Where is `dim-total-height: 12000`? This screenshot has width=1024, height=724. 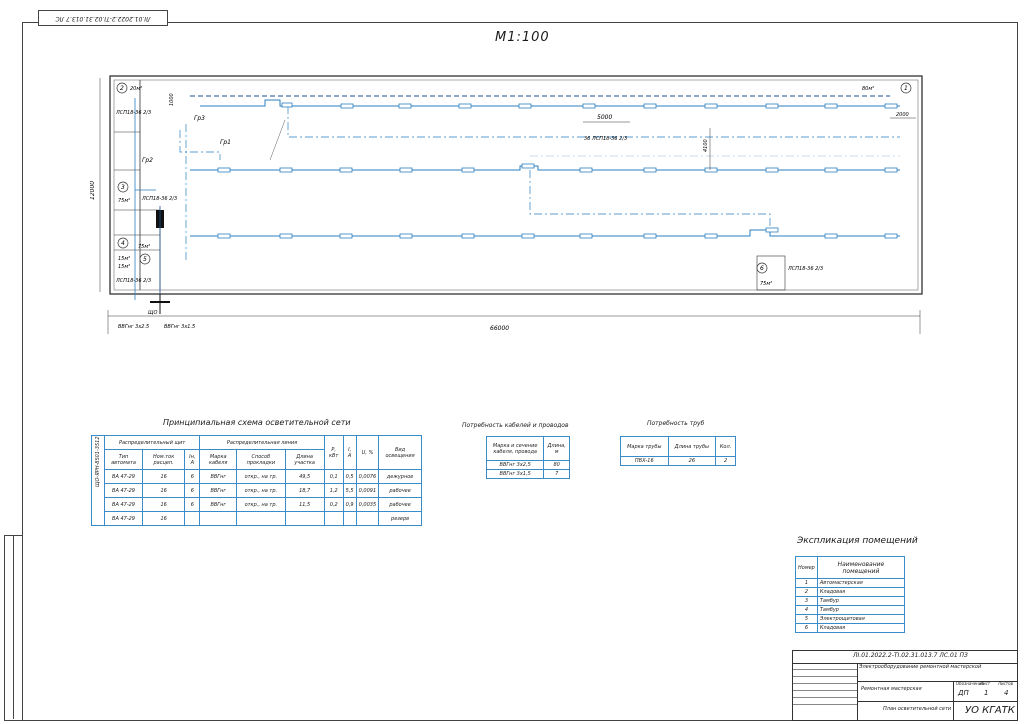 dim-total-height: 12000 is located at coordinates (93, 190).